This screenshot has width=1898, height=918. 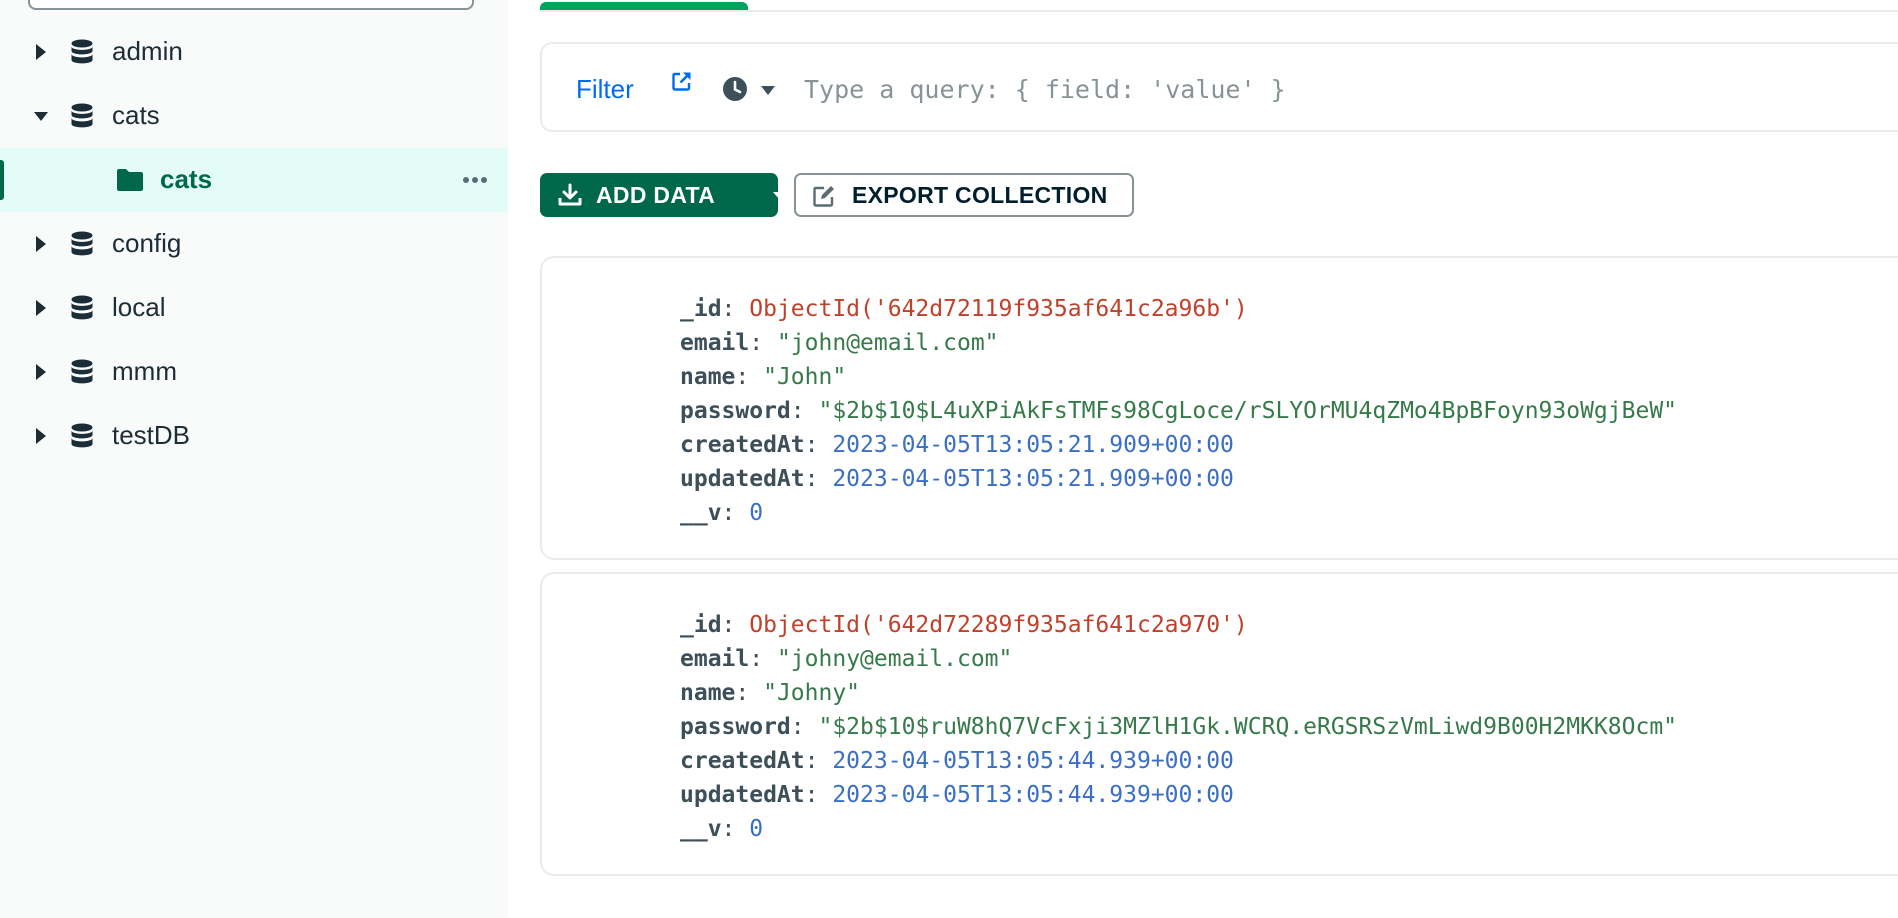 What do you see at coordinates (1350, 89) in the screenshot?
I see `query-input` at bounding box center [1350, 89].